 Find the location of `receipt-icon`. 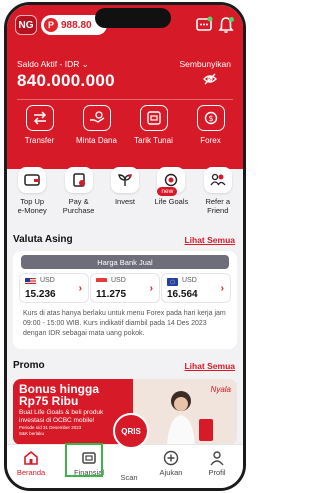

receipt-icon is located at coordinates (78, 180).